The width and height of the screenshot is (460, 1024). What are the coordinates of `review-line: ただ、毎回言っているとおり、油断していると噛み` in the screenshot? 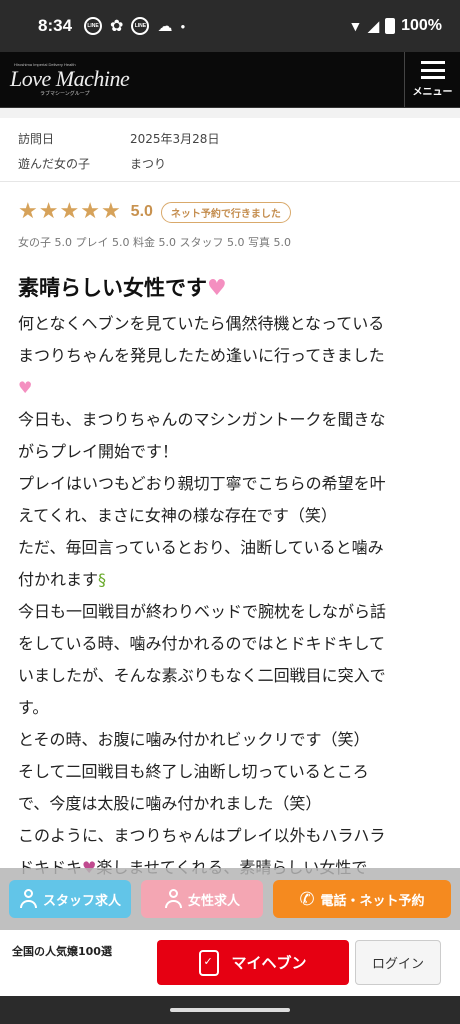 It's located at (201, 547).